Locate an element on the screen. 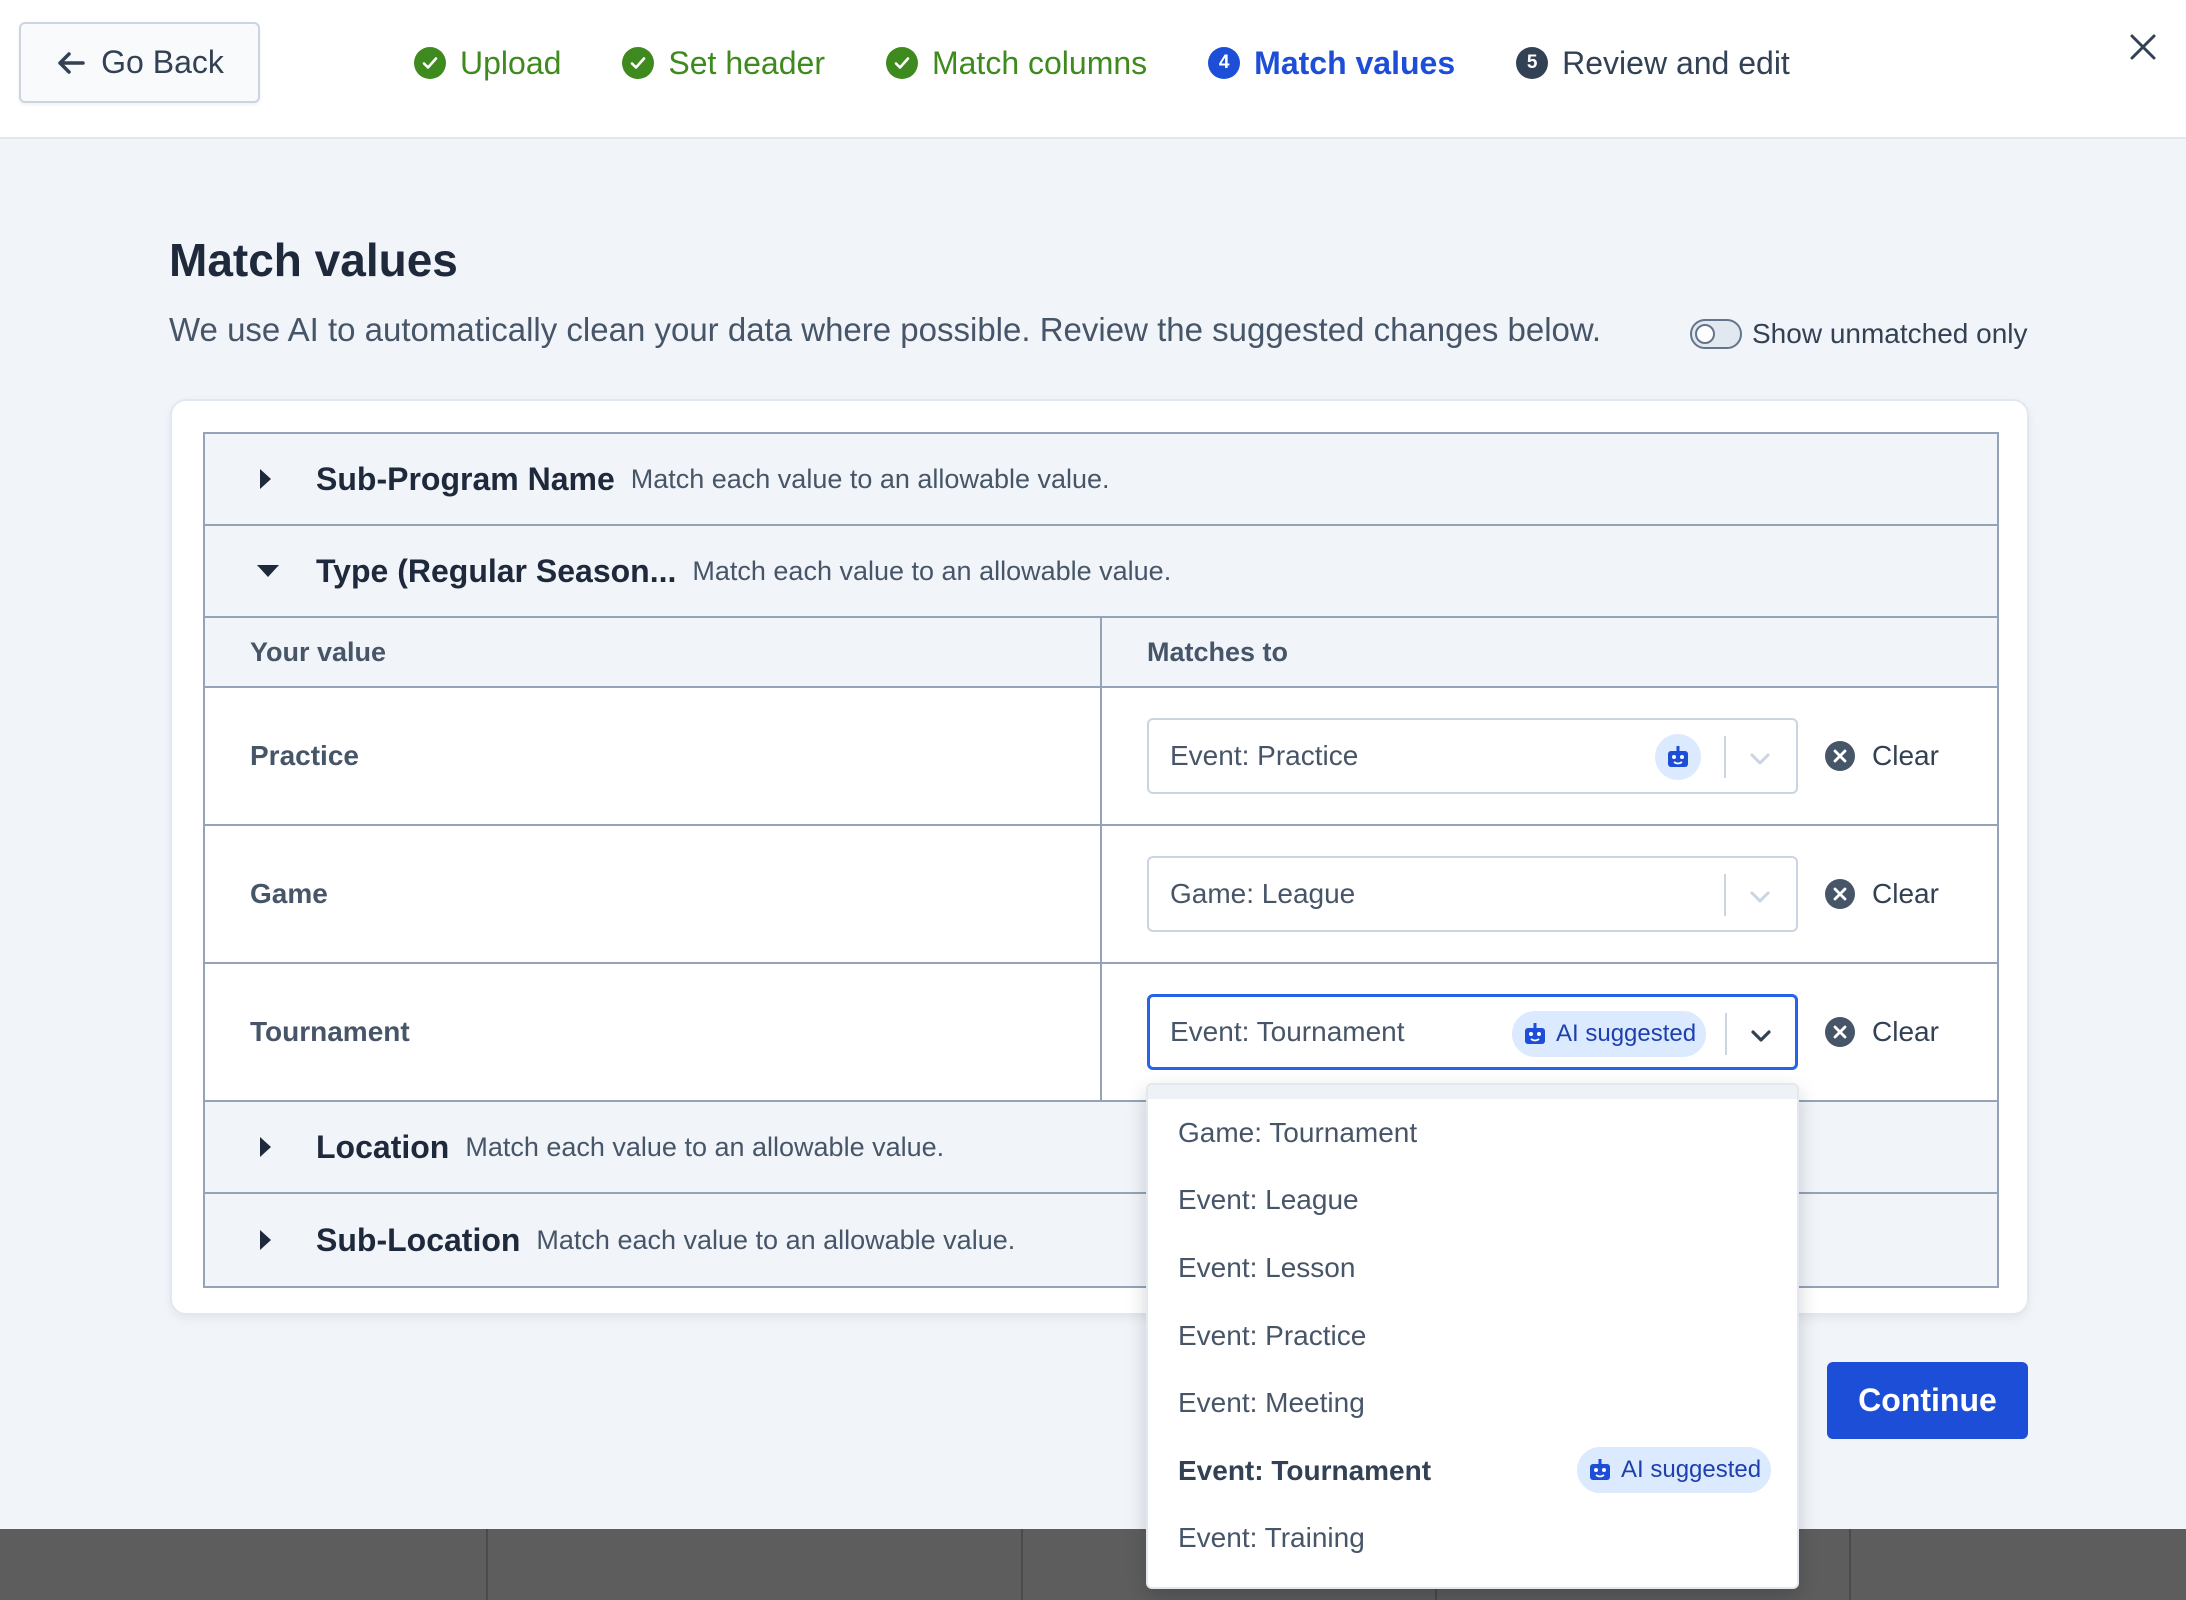  go-back-label: Go Back is located at coordinates (162, 62).